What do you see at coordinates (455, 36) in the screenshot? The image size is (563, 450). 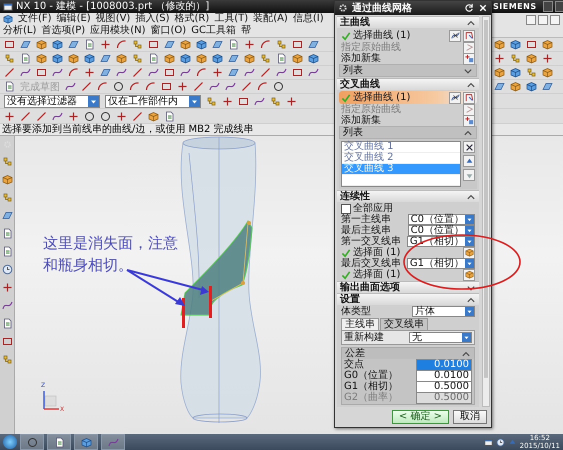 I see `deselect-button` at bounding box center [455, 36].